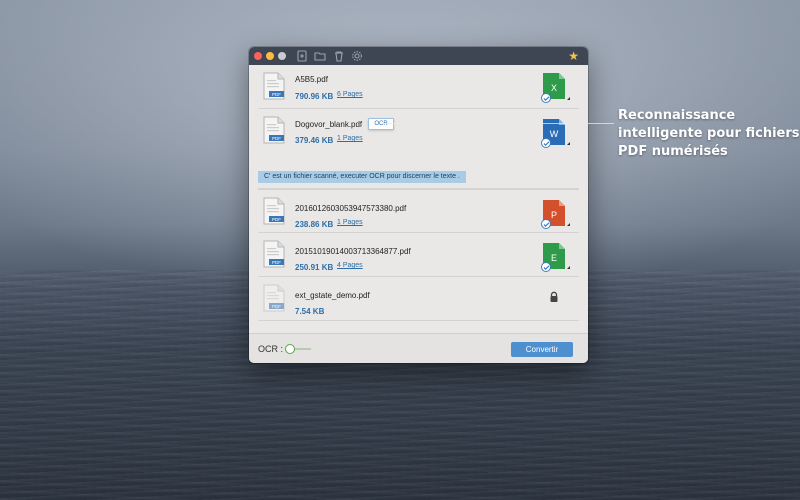  What do you see at coordinates (314, 224) in the screenshot?
I see `file-size: 238.86 KB` at bounding box center [314, 224].